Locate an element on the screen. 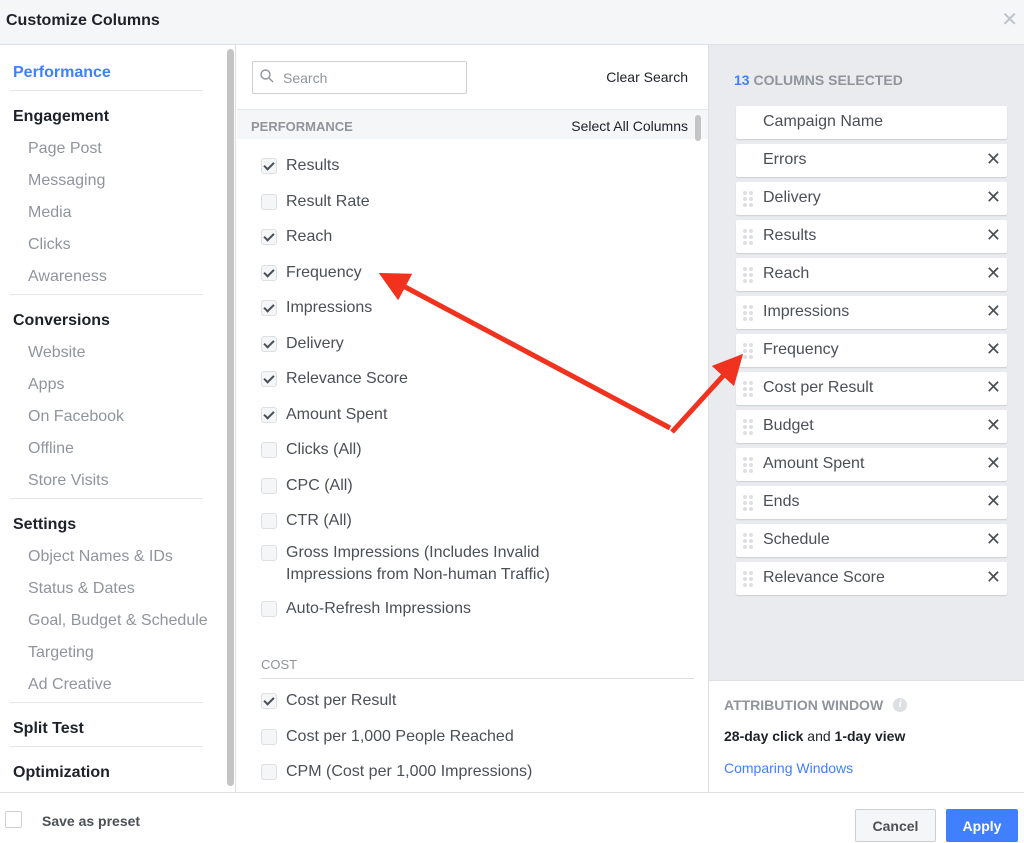 This screenshot has height=843, width=1024. selected-column: Results ✕ is located at coordinates (871, 236).